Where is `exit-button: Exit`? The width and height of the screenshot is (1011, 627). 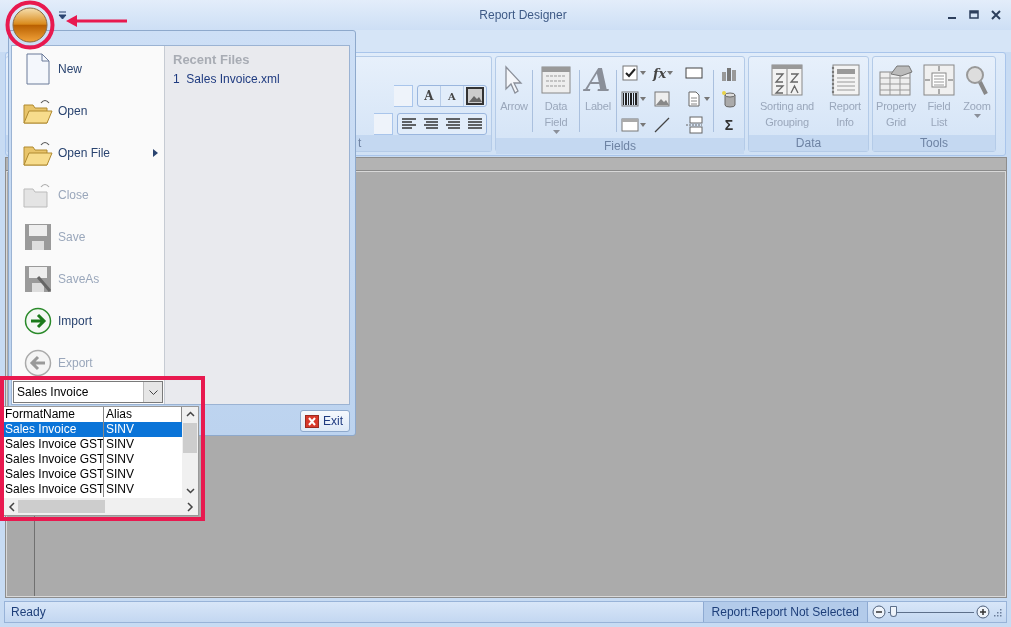 exit-button: Exit is located at coordinates (325, 421).